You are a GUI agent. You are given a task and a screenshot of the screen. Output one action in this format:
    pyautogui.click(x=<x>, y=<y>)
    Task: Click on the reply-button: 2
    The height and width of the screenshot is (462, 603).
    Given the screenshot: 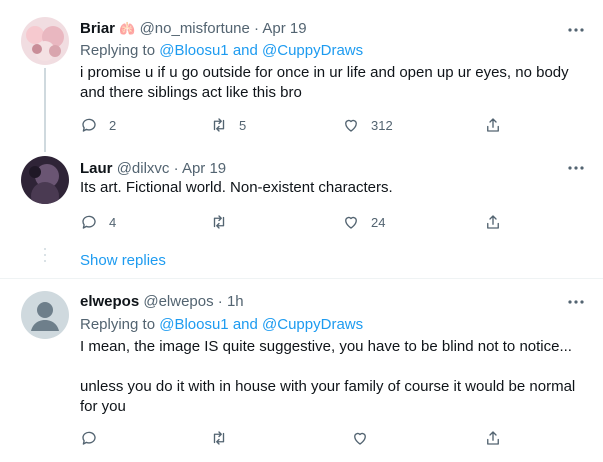 What is the action you would take?
    pyautogui.click(x=98, y=125)
    